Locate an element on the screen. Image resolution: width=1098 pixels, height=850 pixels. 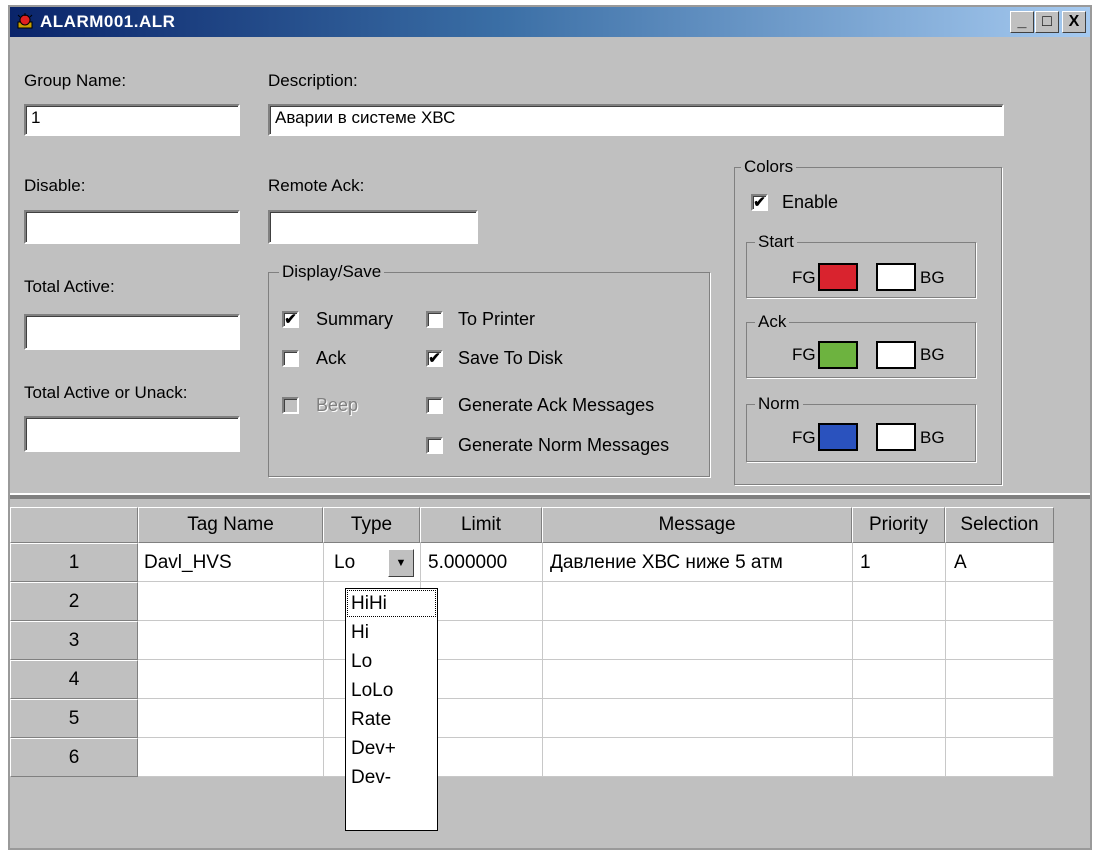
cell-tag-name: Davl_HVS is located at coordinates (185, 562).